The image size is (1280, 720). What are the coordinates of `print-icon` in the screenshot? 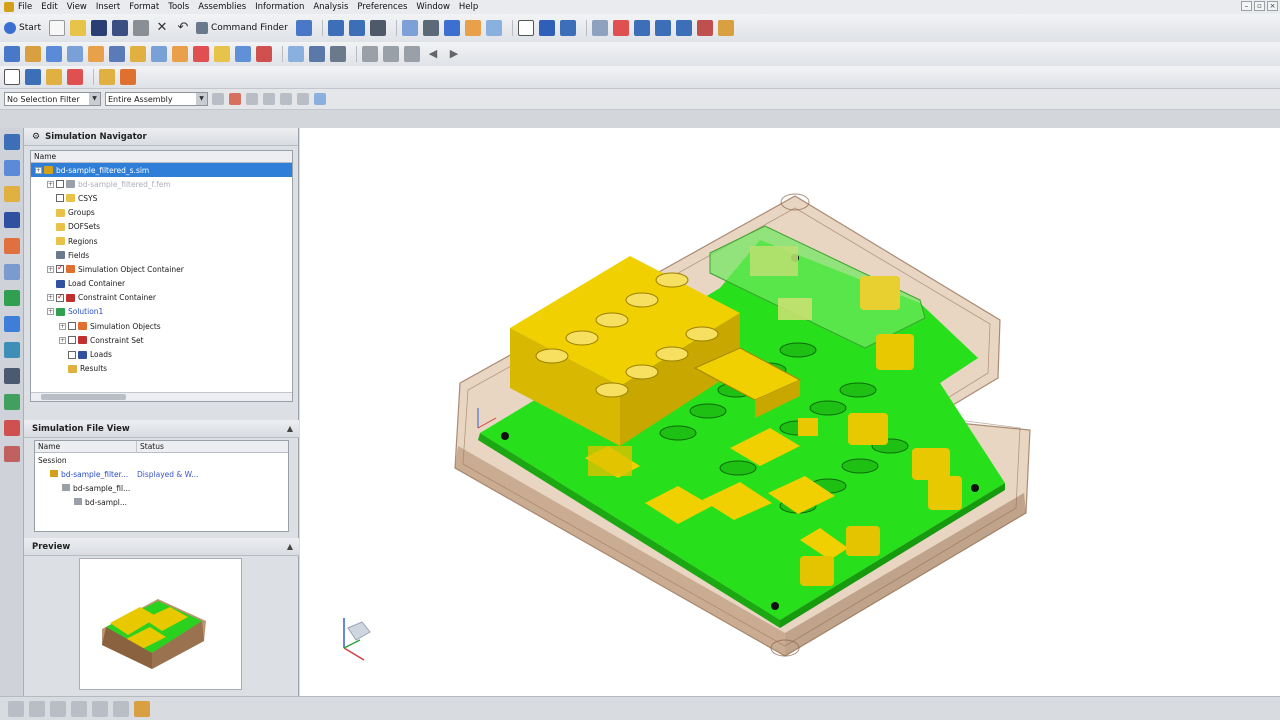 It's located at (141, 28).